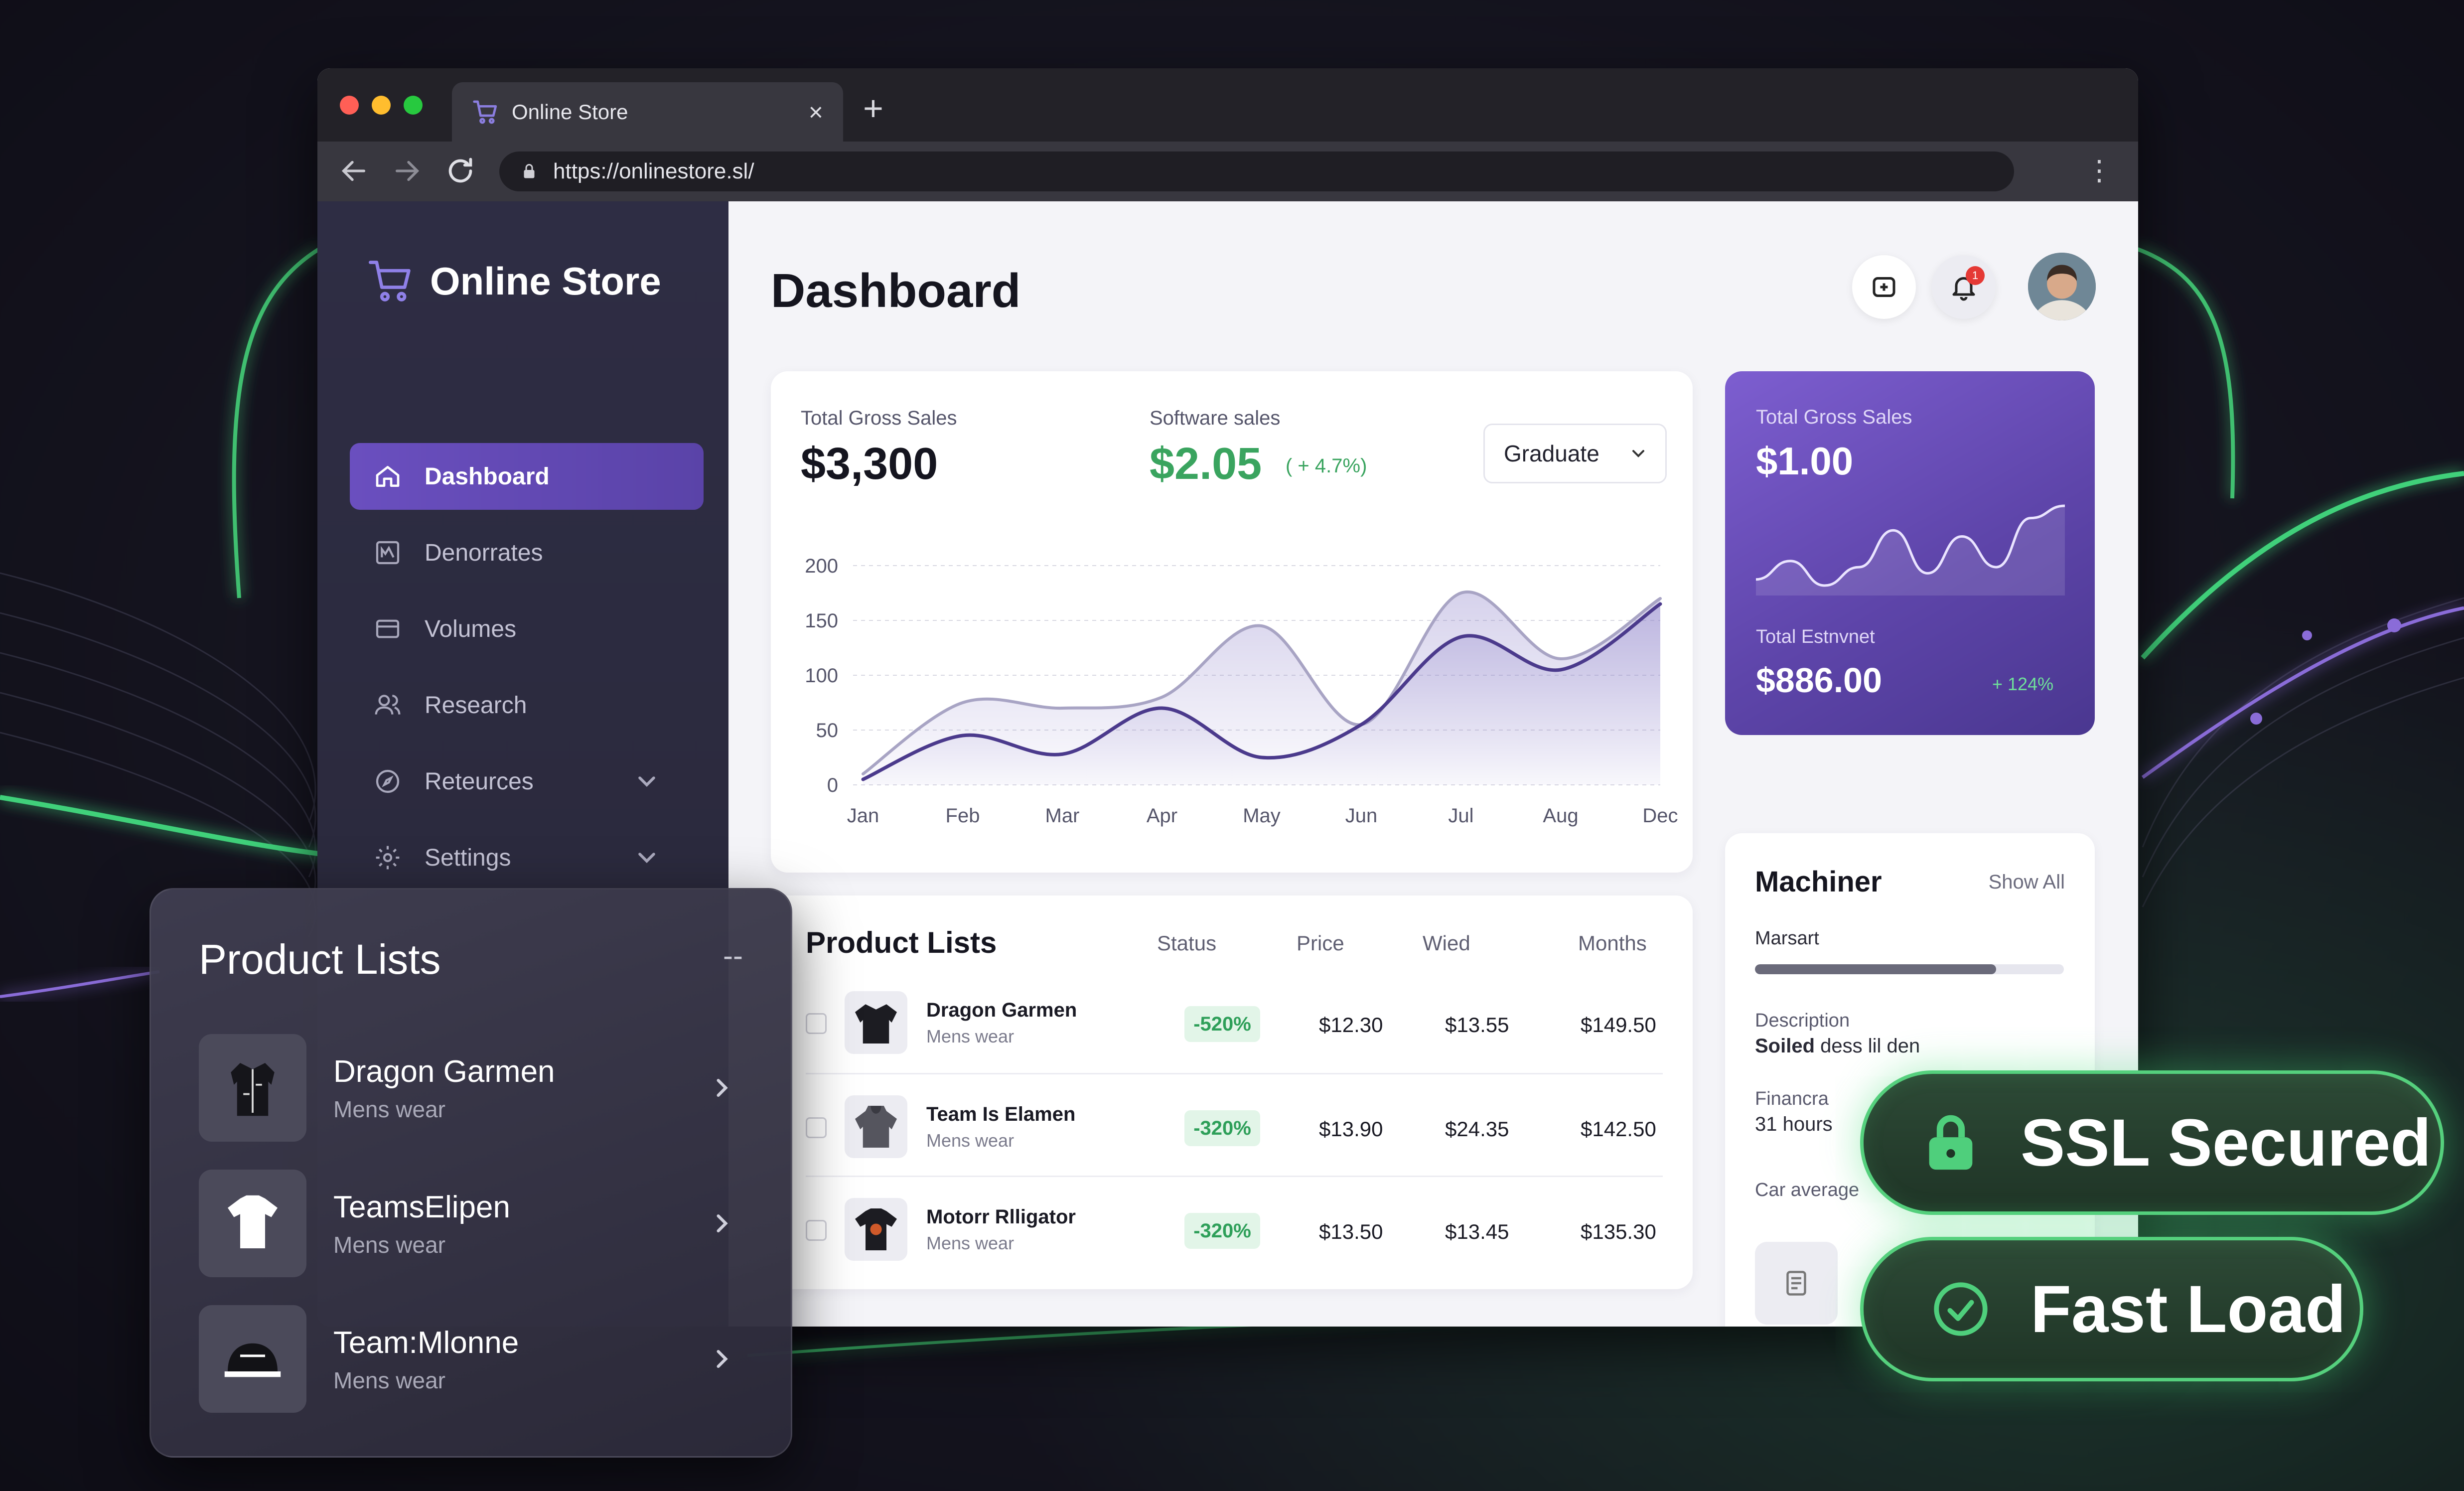 The image size is (2464, 1491). I want to click on brand: Online Store, so click(513, 281).